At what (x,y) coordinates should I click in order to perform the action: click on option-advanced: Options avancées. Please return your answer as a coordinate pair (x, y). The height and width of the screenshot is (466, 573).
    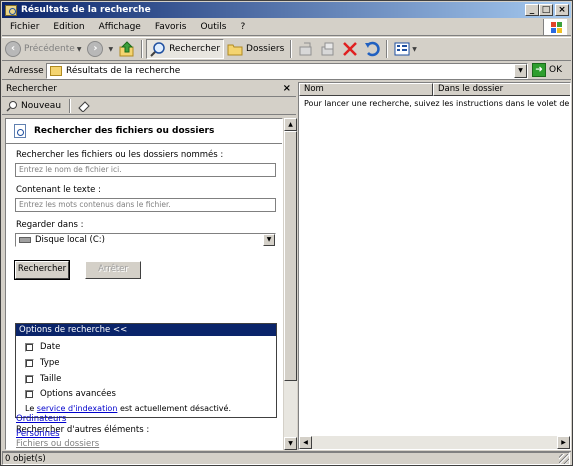
    Looking at the image, I should click on (70, 394).